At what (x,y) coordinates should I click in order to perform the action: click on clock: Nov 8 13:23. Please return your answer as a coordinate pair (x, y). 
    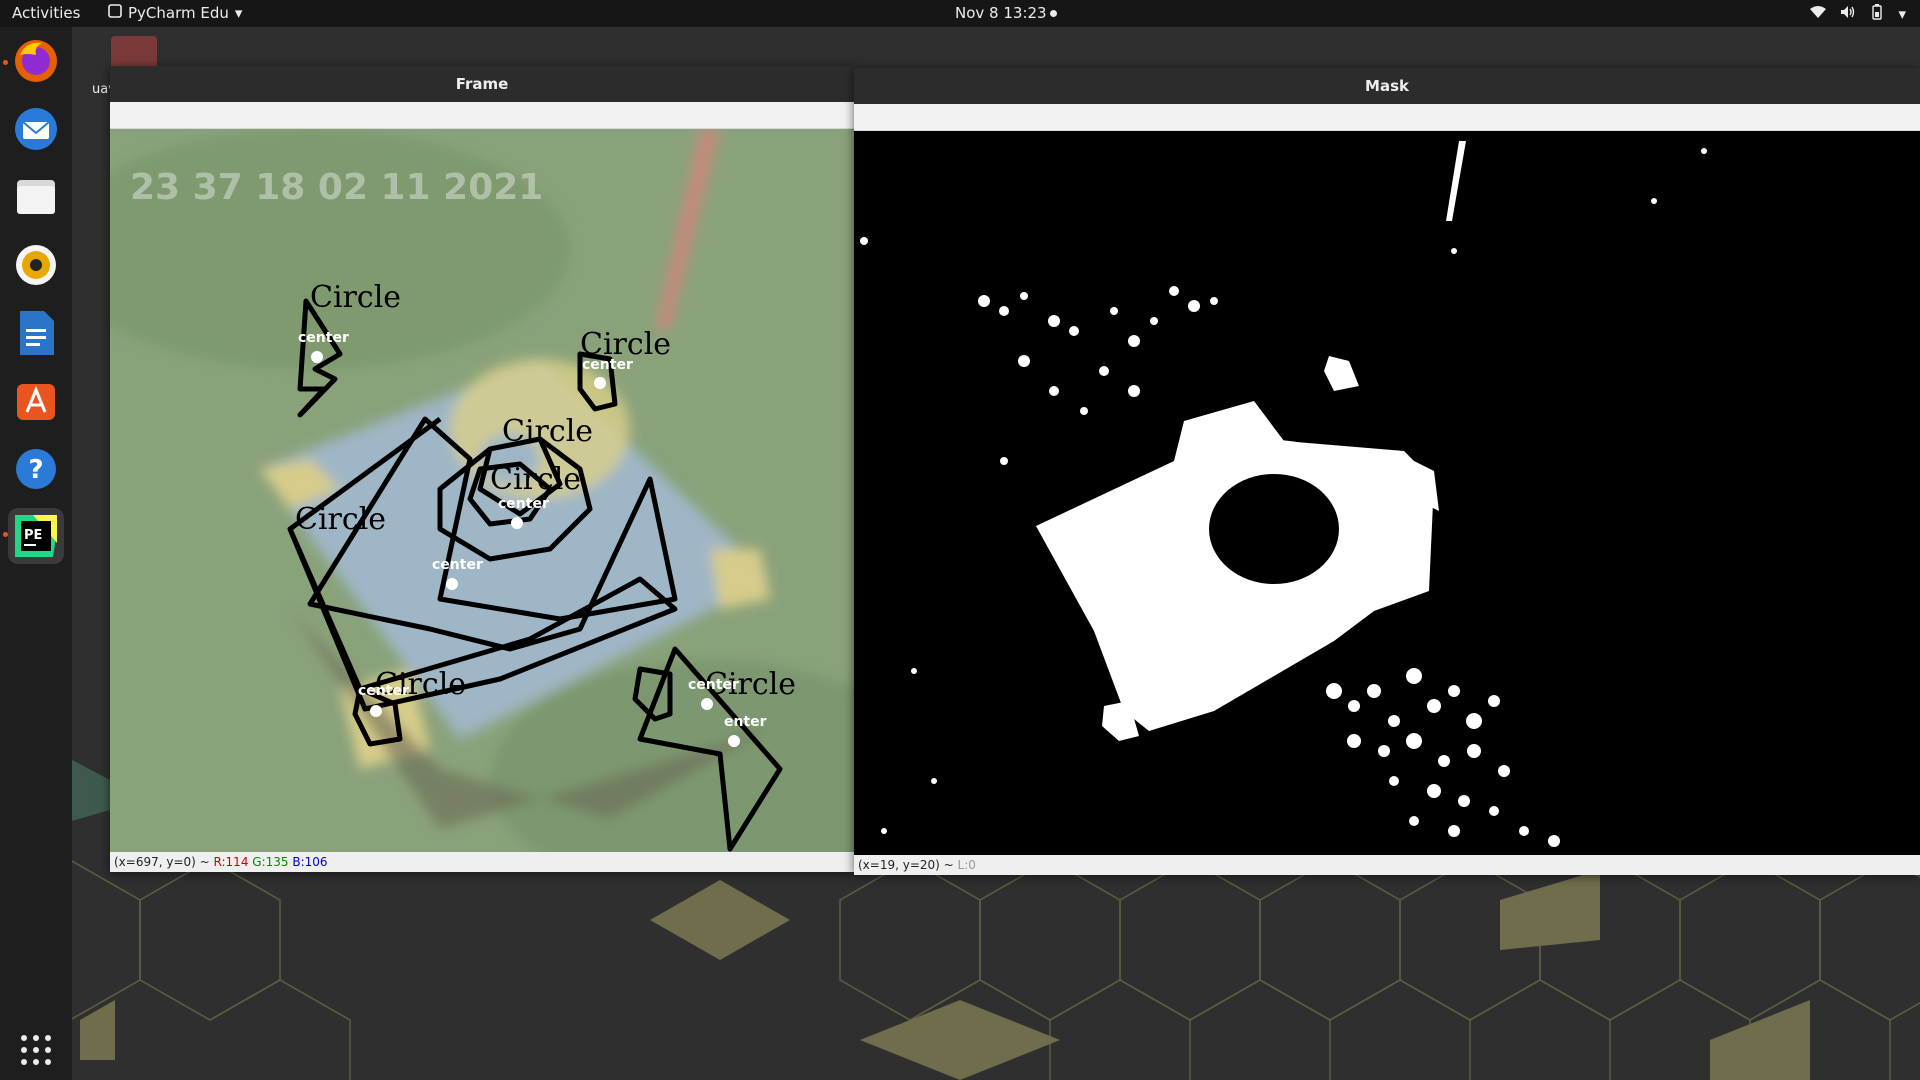
    Looking at the image, I should click on (1001, 13).